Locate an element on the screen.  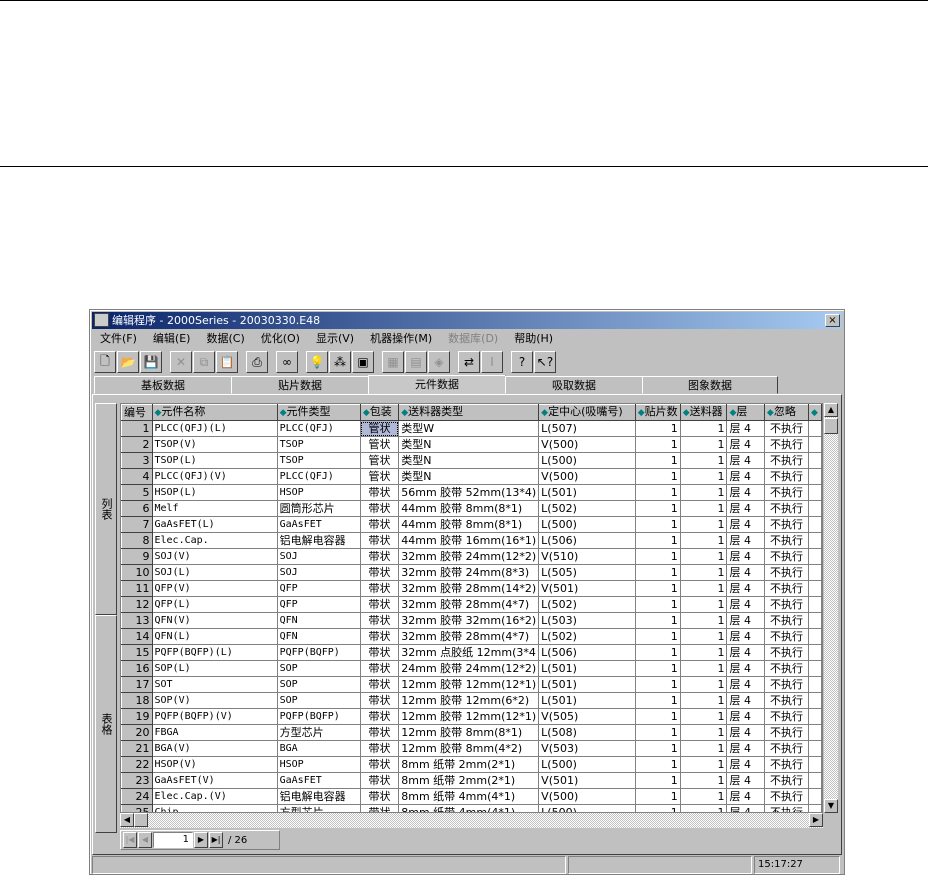
cell-name: PQFP(BQFP)(V) is located at coordinates (214, 716).